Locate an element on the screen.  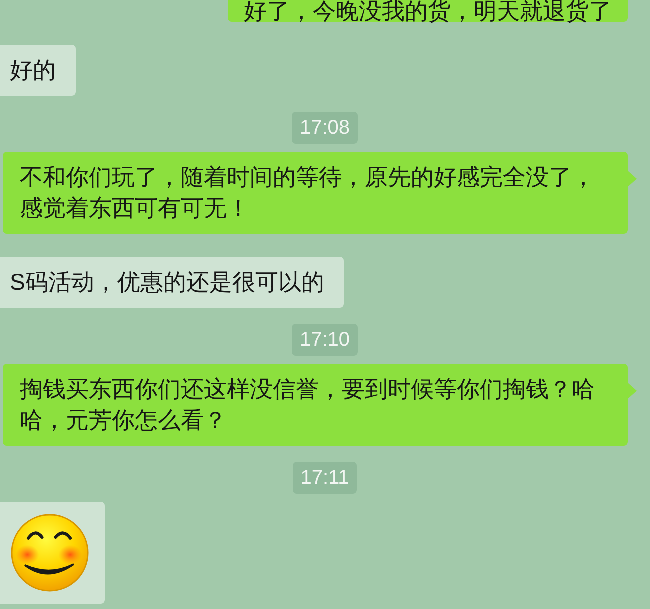
message-bubble: S码活动，优惠的还是很可以的 is located at coordinates (172, 282).